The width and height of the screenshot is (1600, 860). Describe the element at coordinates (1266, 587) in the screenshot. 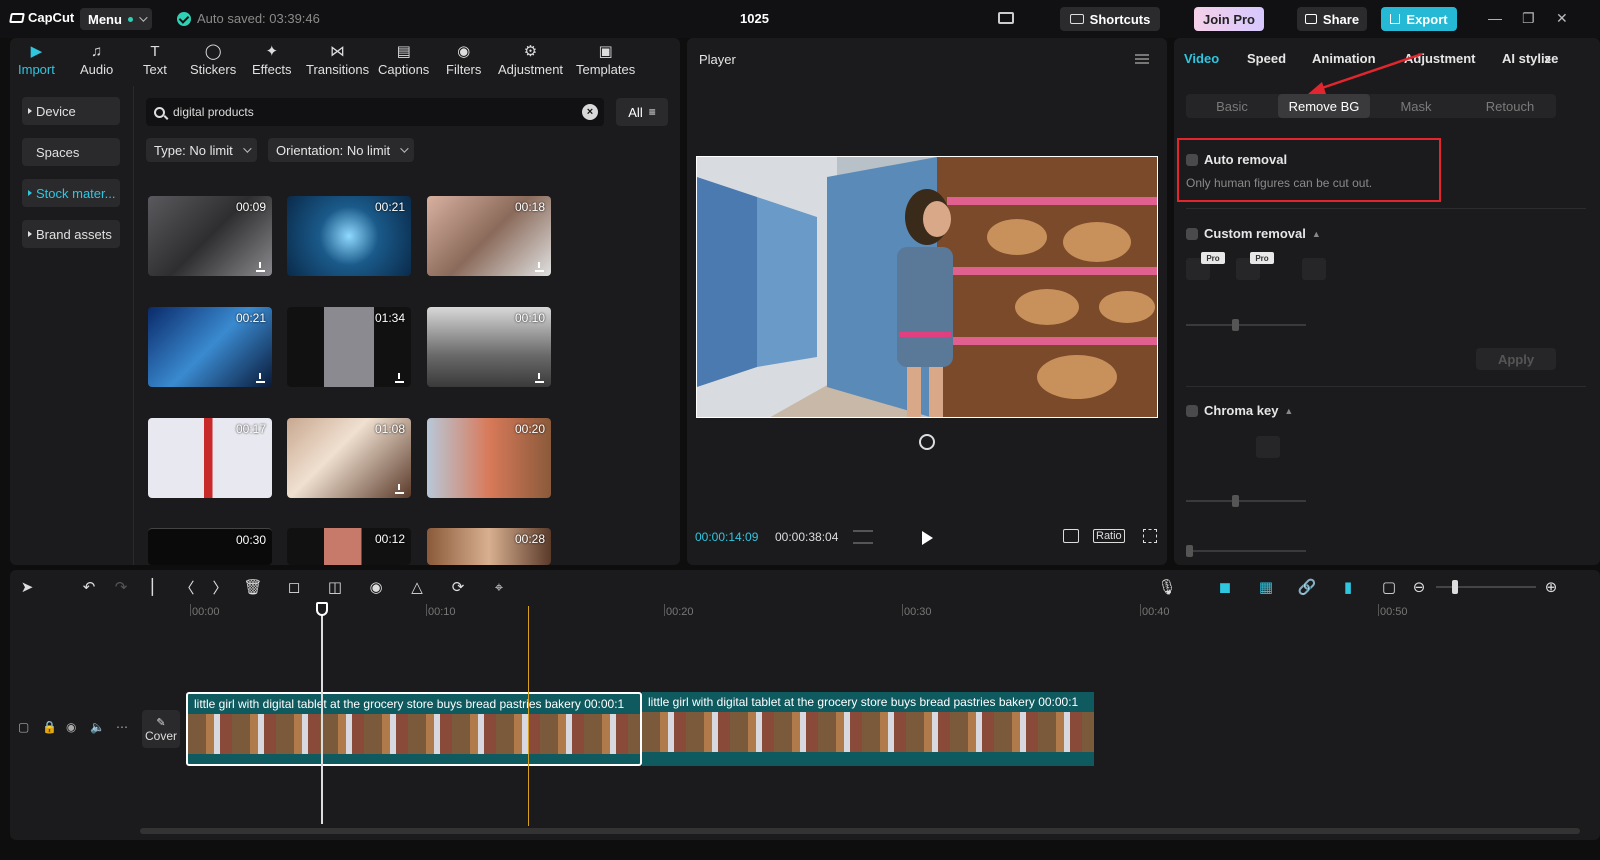

I see `auto-snap-icon: ▦` at that location.